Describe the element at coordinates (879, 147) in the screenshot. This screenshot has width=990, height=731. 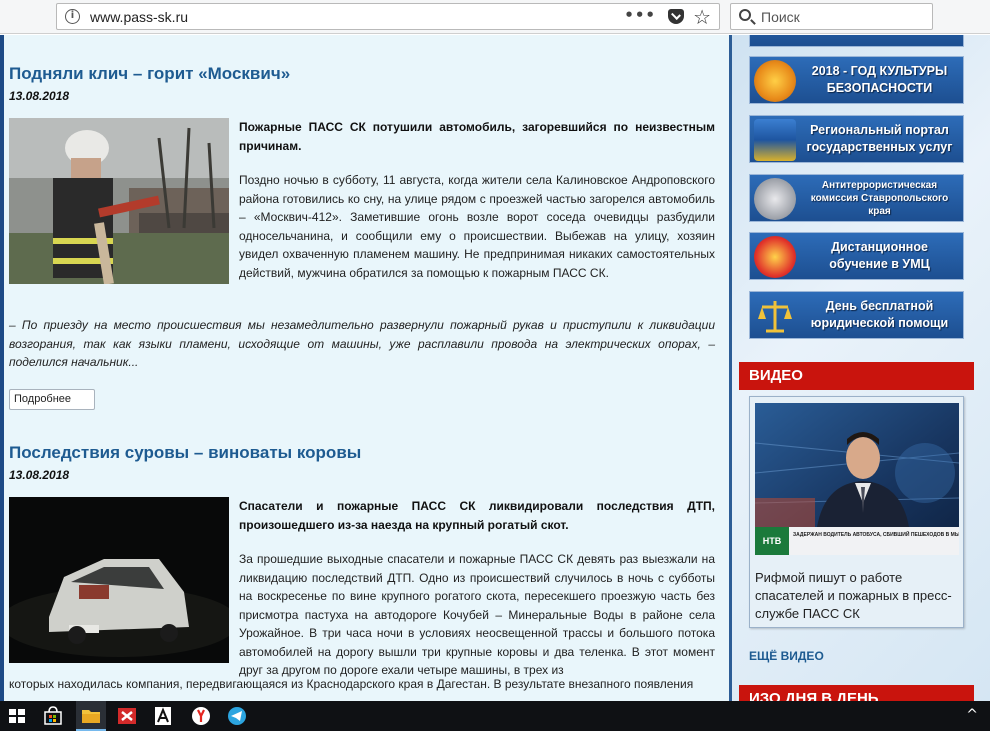
I see `banner-line2: государственных услуг` at that location.